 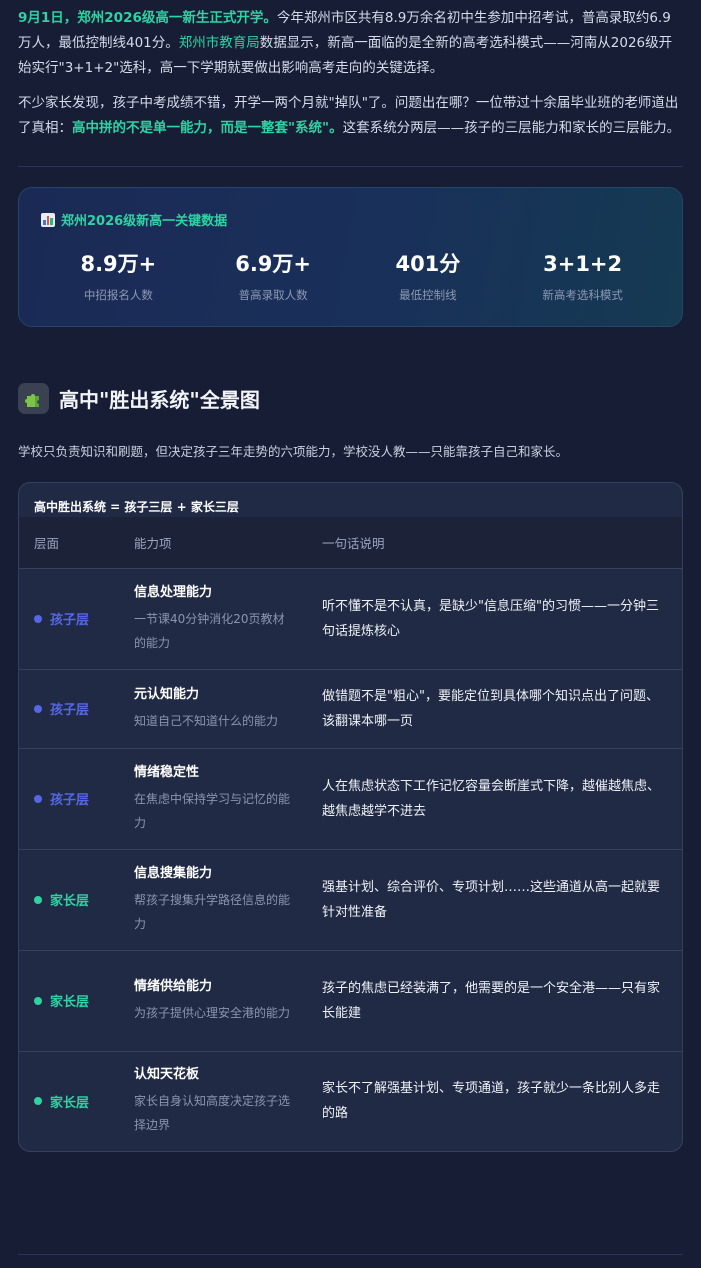 What do you see at coordinates (69, 543) in the screenshot?
I see `column-header-layer: 层面` at bounding box center [69, 543].